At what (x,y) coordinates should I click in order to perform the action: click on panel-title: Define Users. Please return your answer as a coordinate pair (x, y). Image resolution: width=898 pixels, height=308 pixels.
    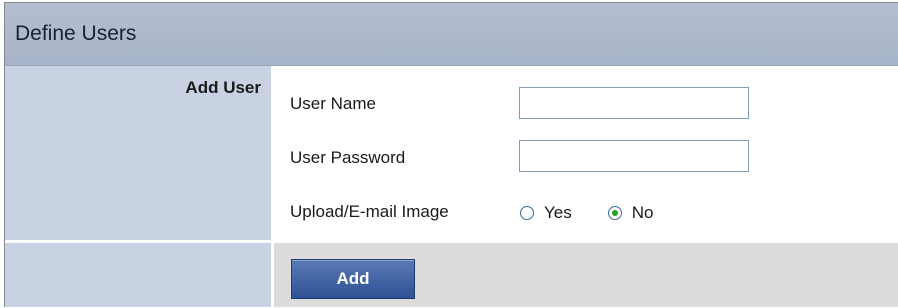
    Looking at the image, I should click on (76, 33).